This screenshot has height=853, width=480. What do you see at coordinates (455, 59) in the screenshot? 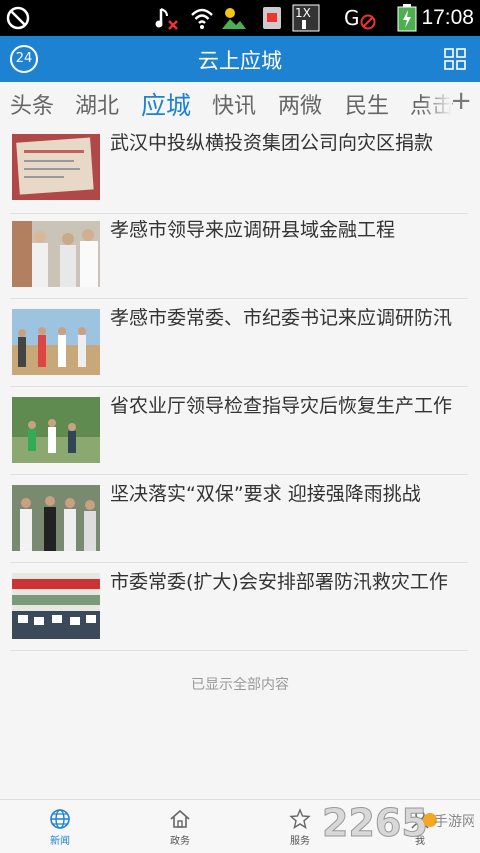
I see `grid-menu-icon` at bounding box center [455, 59].